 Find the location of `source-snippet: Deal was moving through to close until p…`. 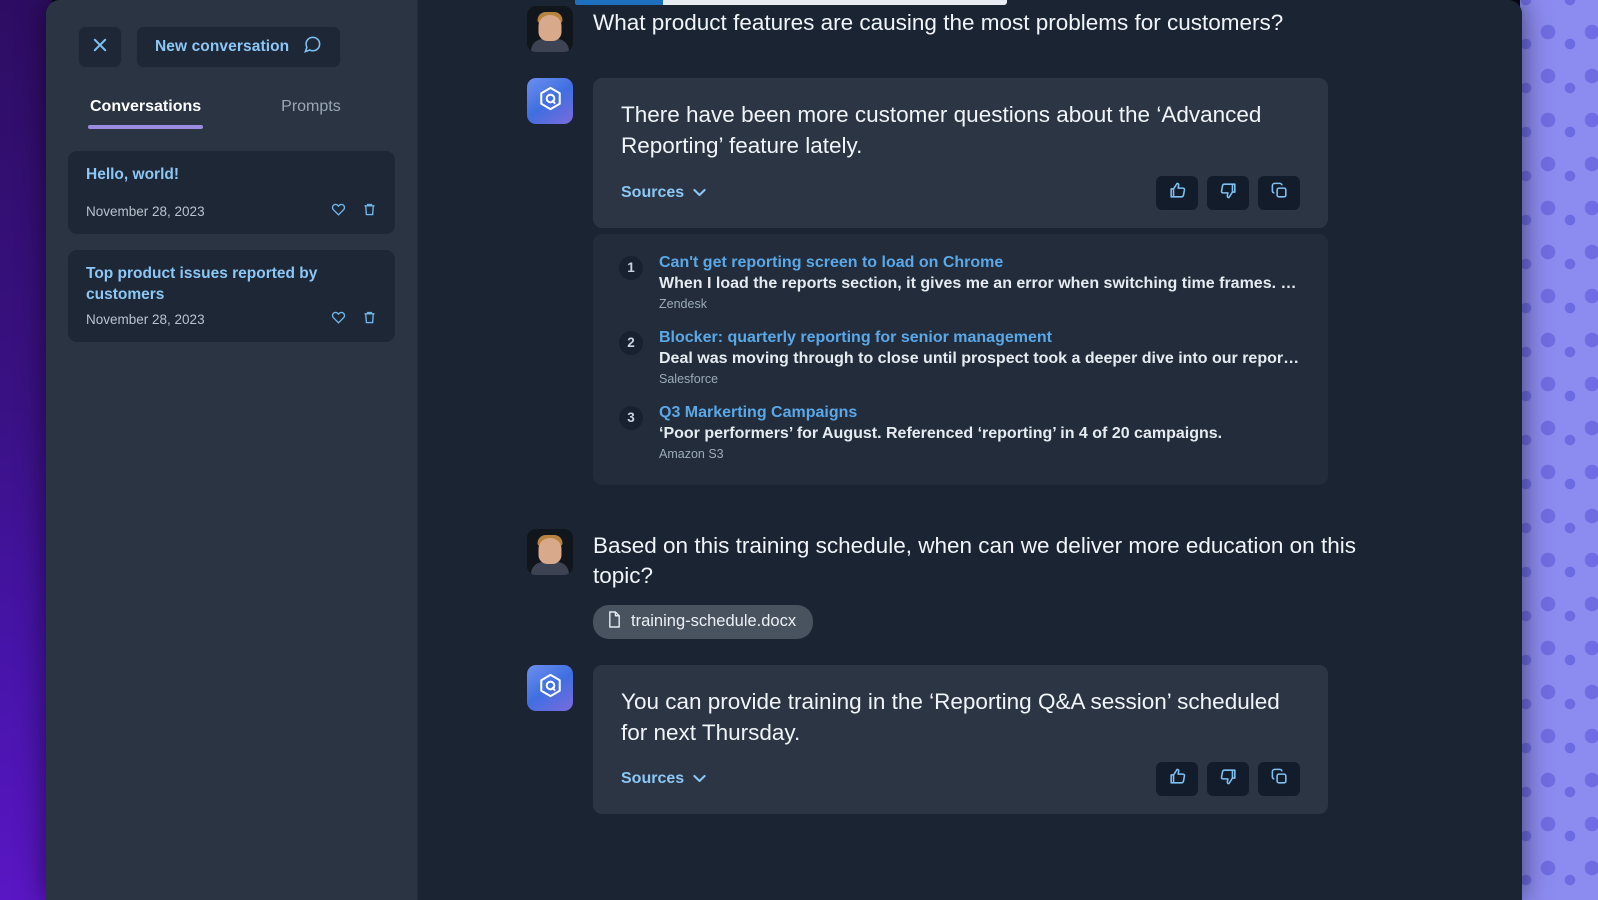

source-snippet: Deal was moving through to close until p… is located at coordinates (979, 358).